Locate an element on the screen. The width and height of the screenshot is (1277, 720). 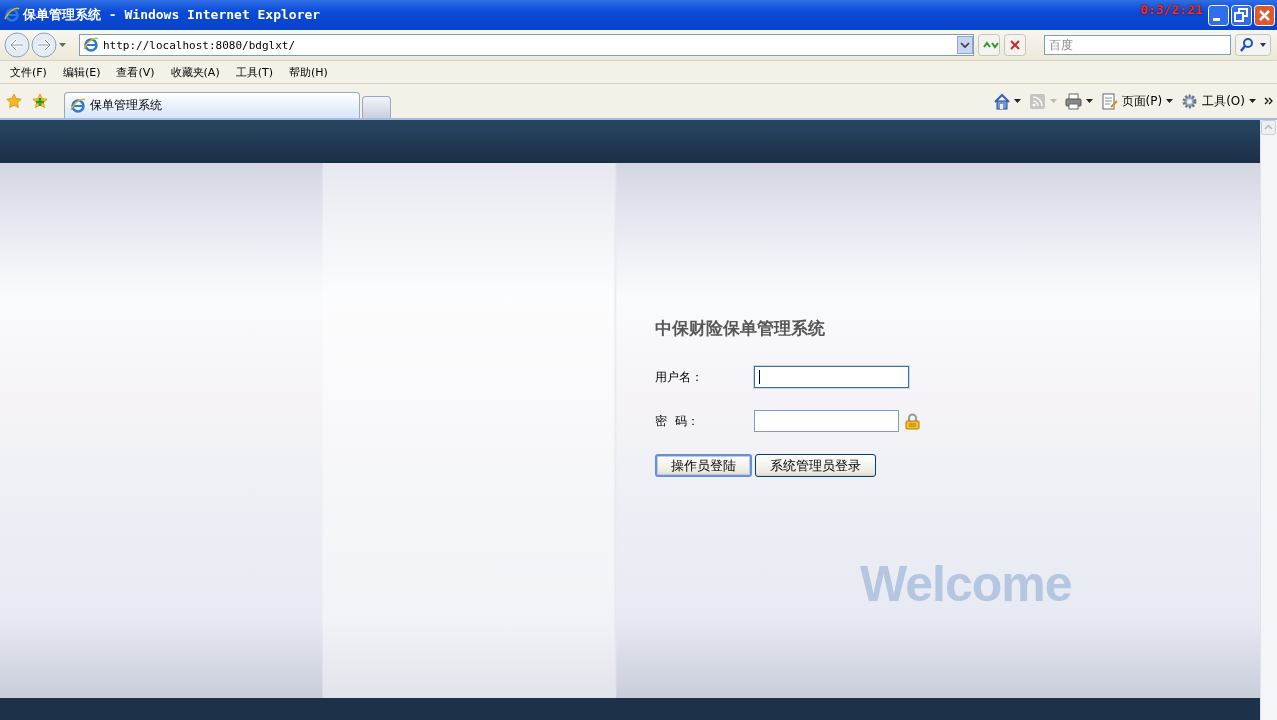
form-title: 中保财险保单管理系统 is located at coordinates (740, 328).